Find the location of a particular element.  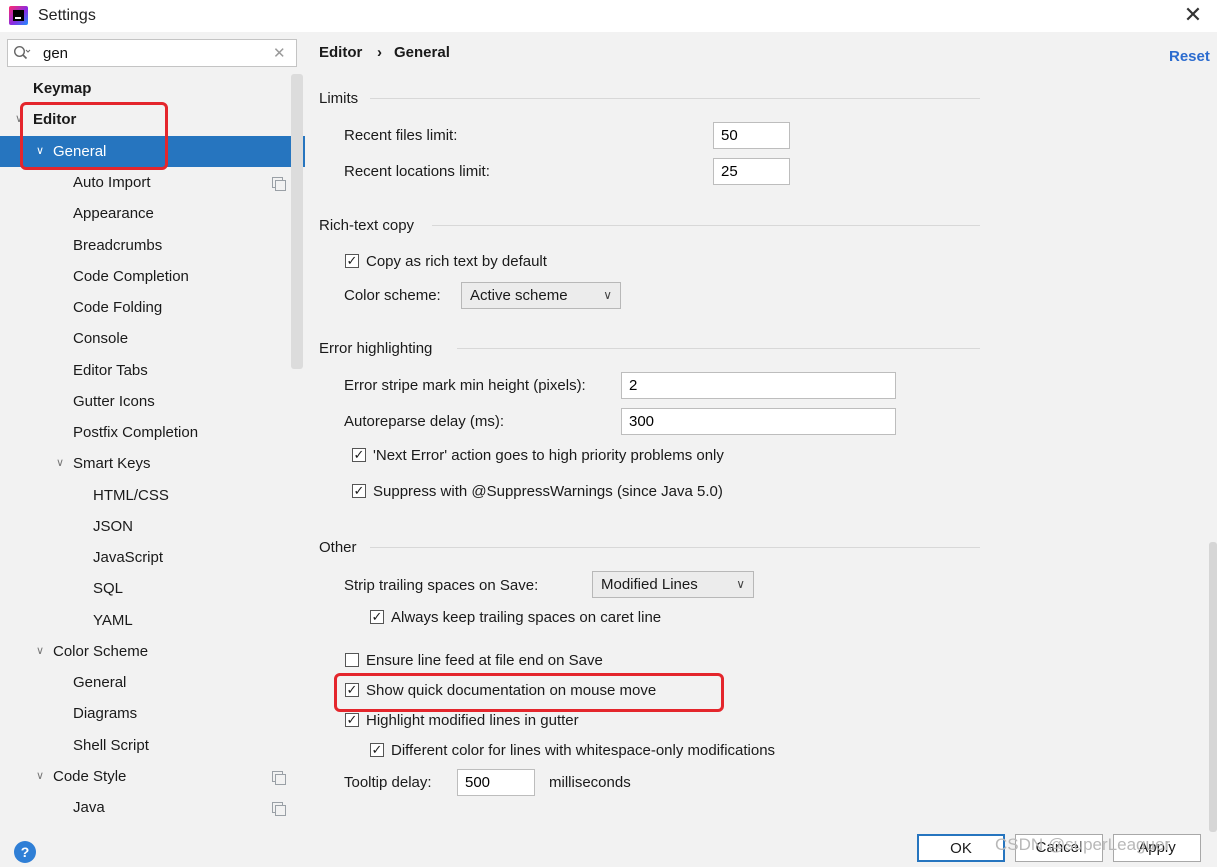

reset-link: Reset is located at coordinates (1189, 56).